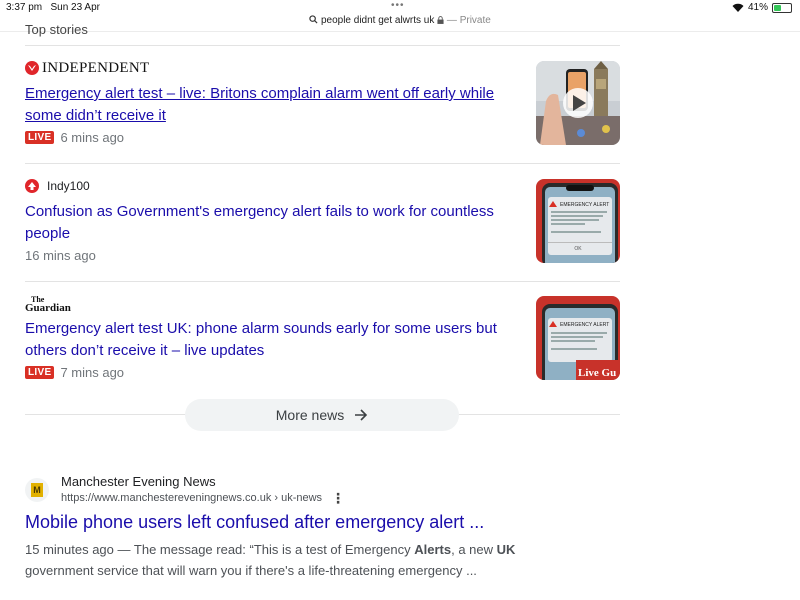  What do you see at coordinates (578, 249) in the screenshot?
I see `thumb-ok-label: OK` at bounding box center [578, 249].